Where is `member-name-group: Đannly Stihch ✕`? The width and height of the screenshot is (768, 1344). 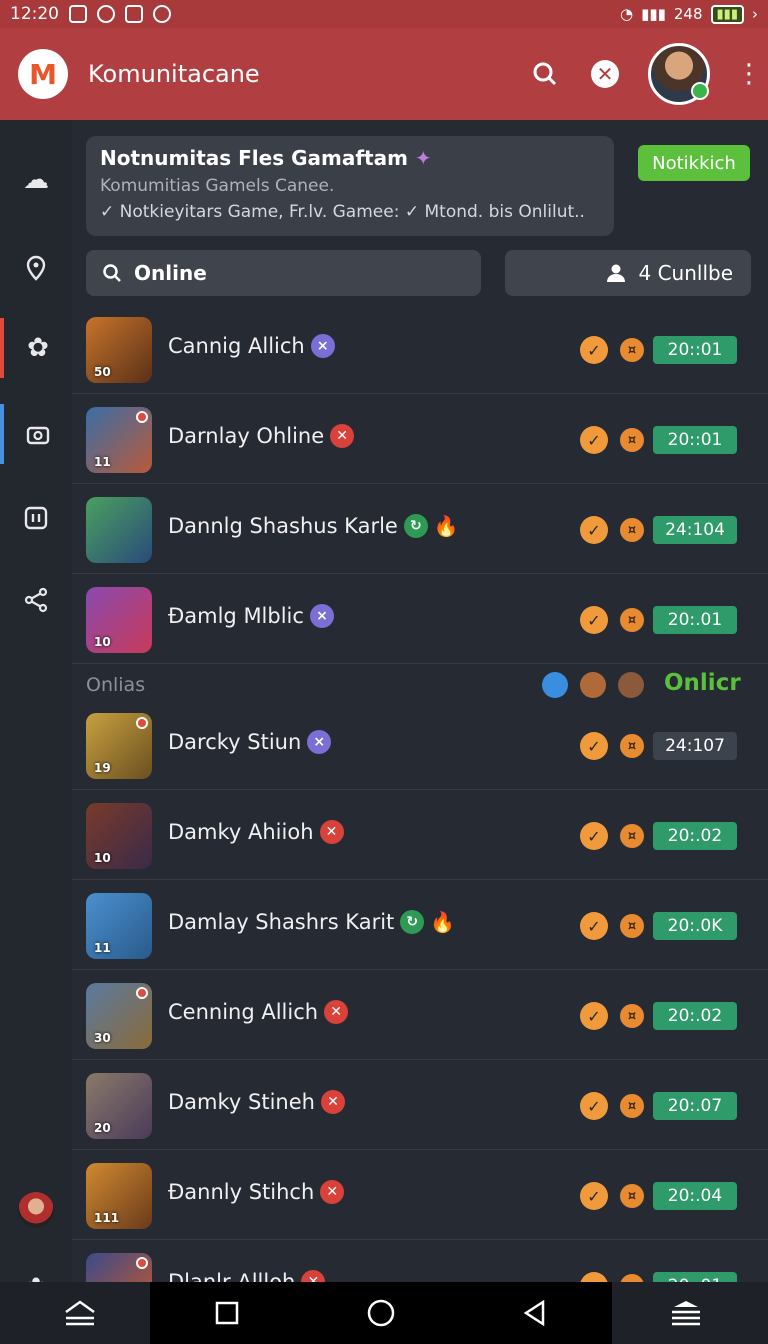 member-name-group: Đannly Stihch ✕ is located at coordinates (256, 1192).